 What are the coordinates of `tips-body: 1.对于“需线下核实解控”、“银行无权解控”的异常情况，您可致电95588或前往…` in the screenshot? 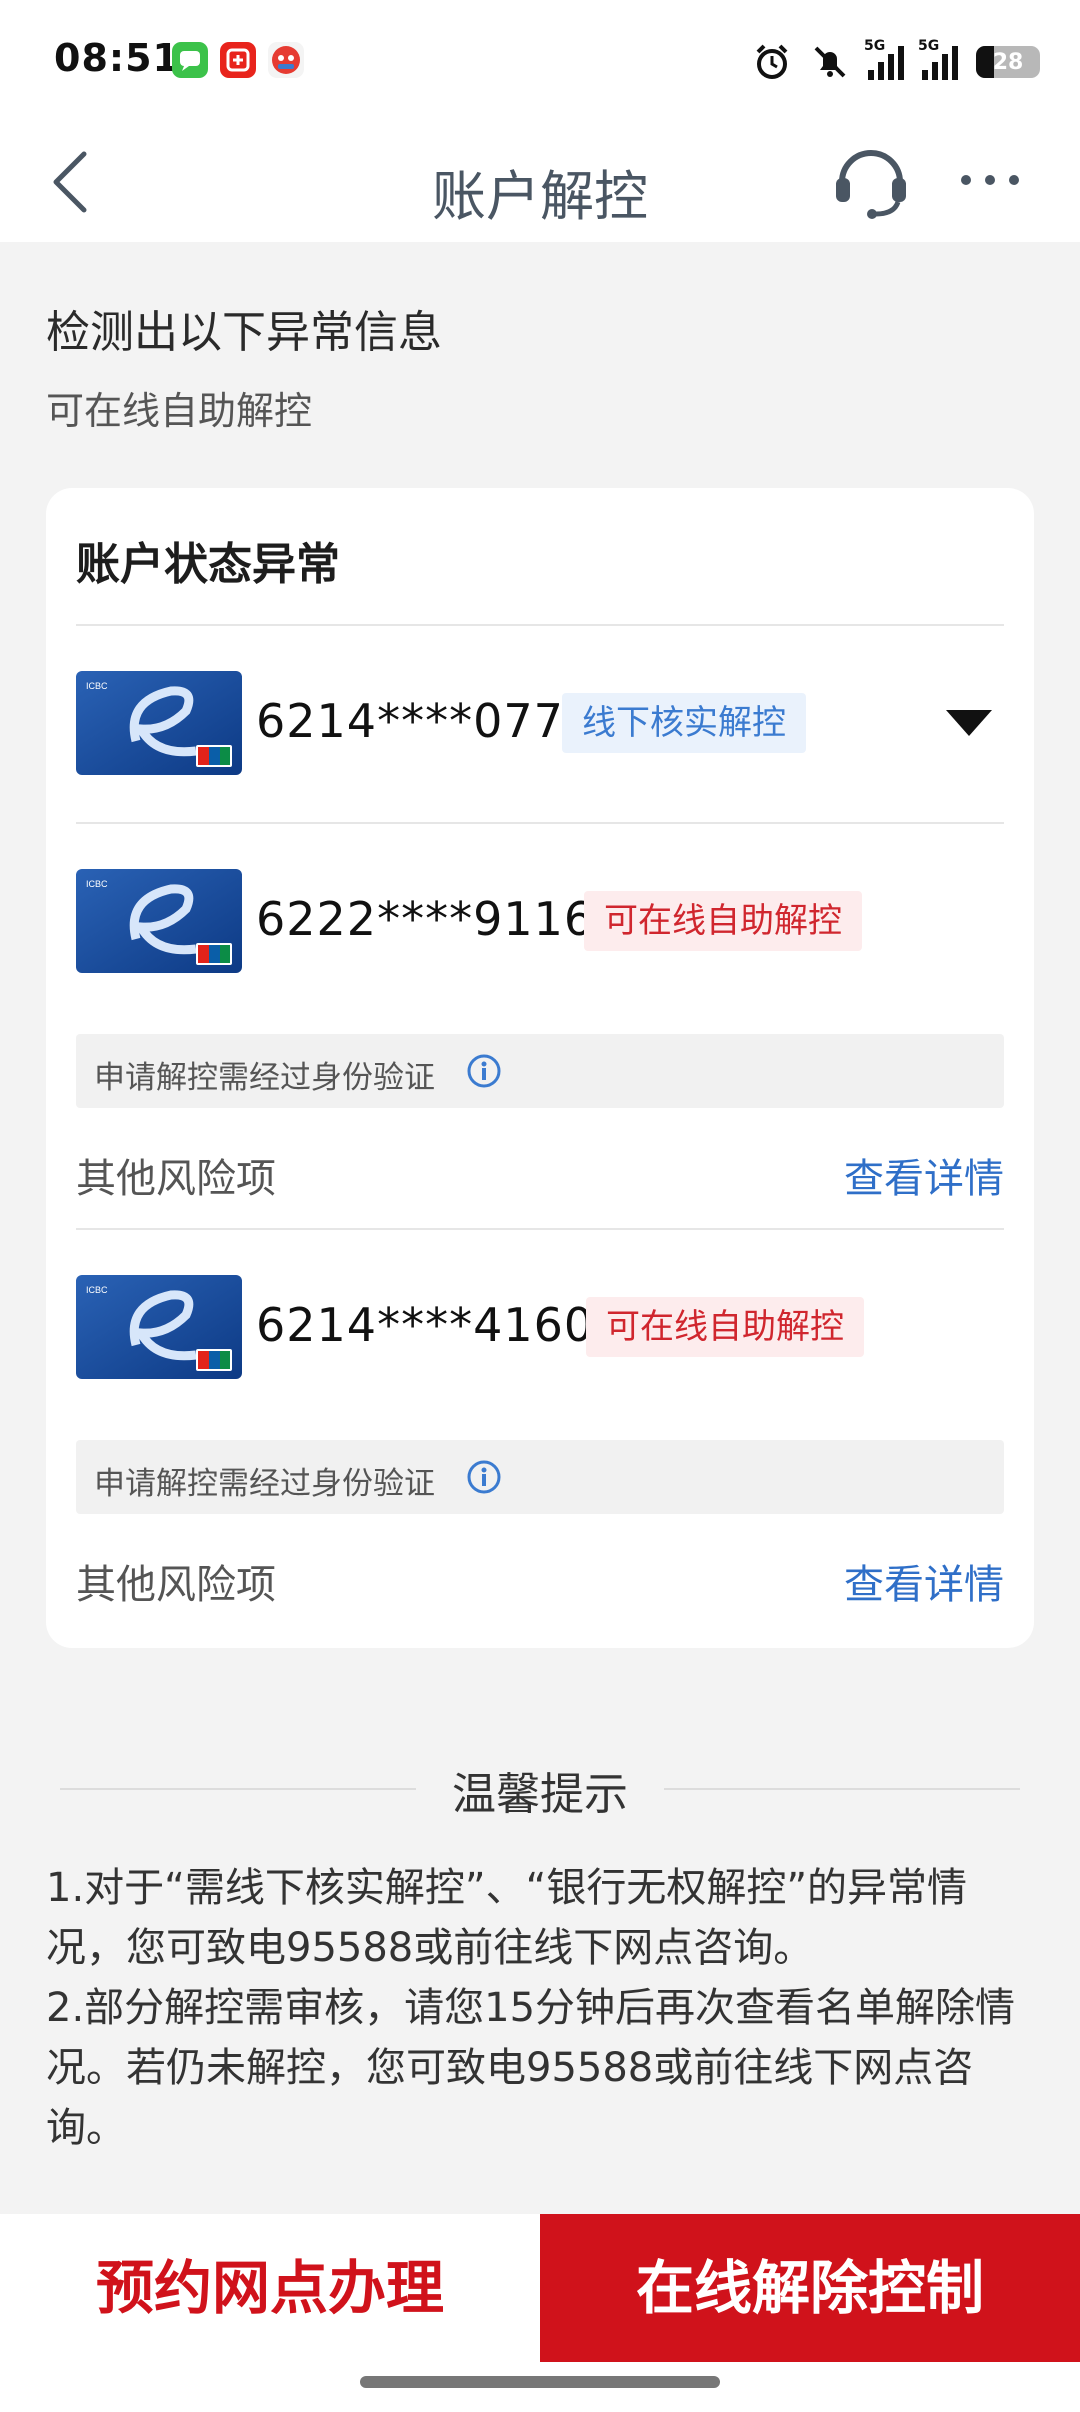 It's located at (541, 2008).